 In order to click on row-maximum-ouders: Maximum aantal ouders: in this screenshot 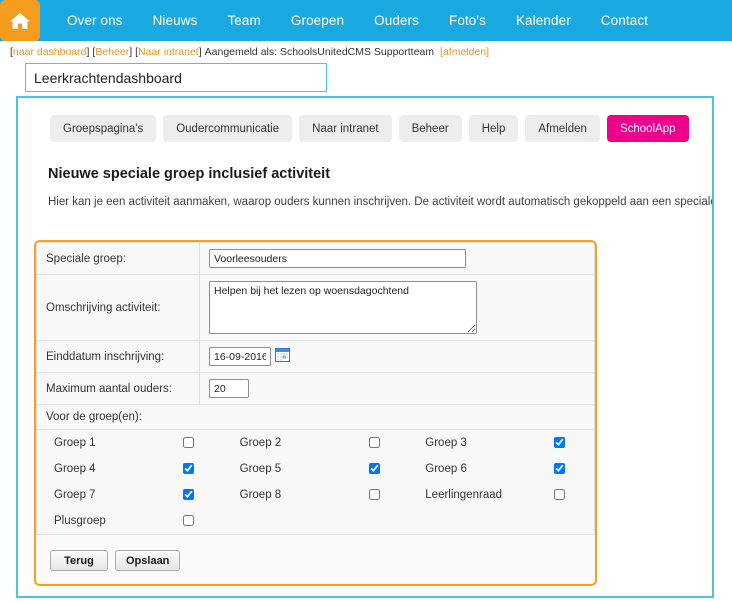, I will do `click(315, 388)`.